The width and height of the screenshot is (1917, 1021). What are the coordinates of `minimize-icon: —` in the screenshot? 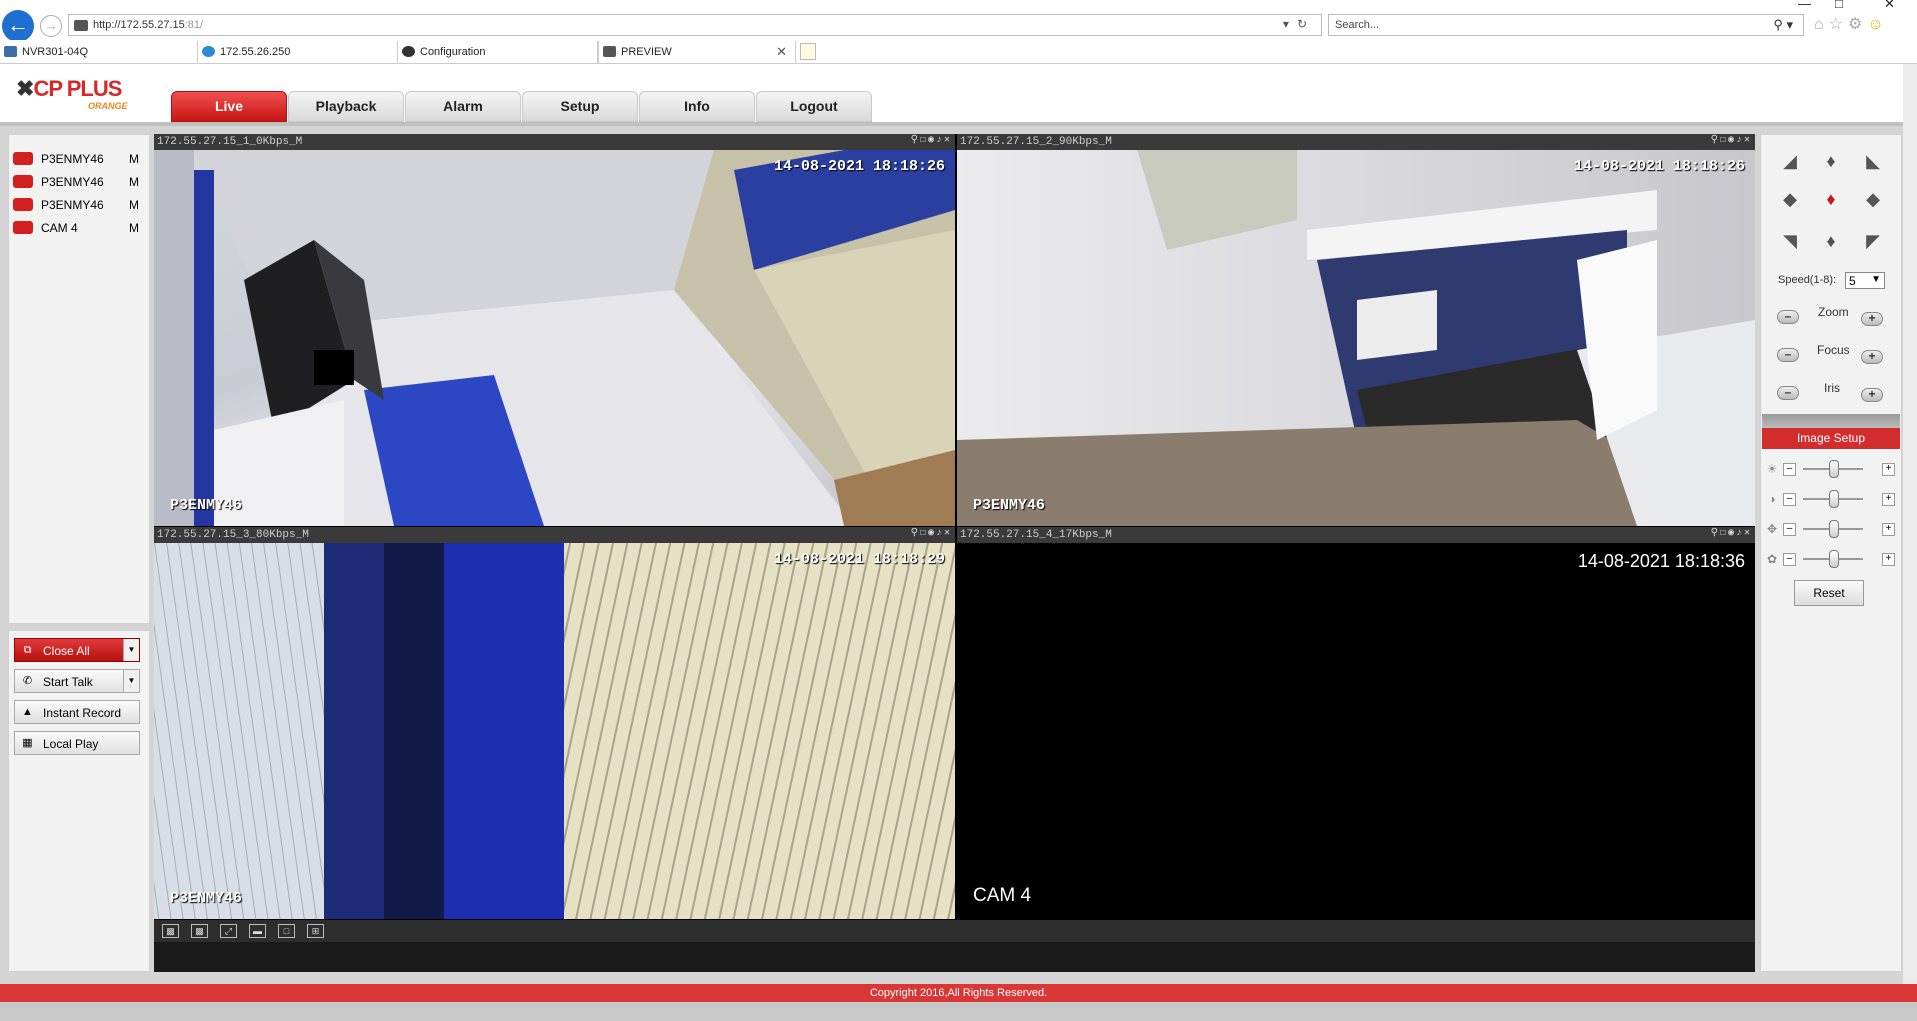 It's located at (1804, 5).